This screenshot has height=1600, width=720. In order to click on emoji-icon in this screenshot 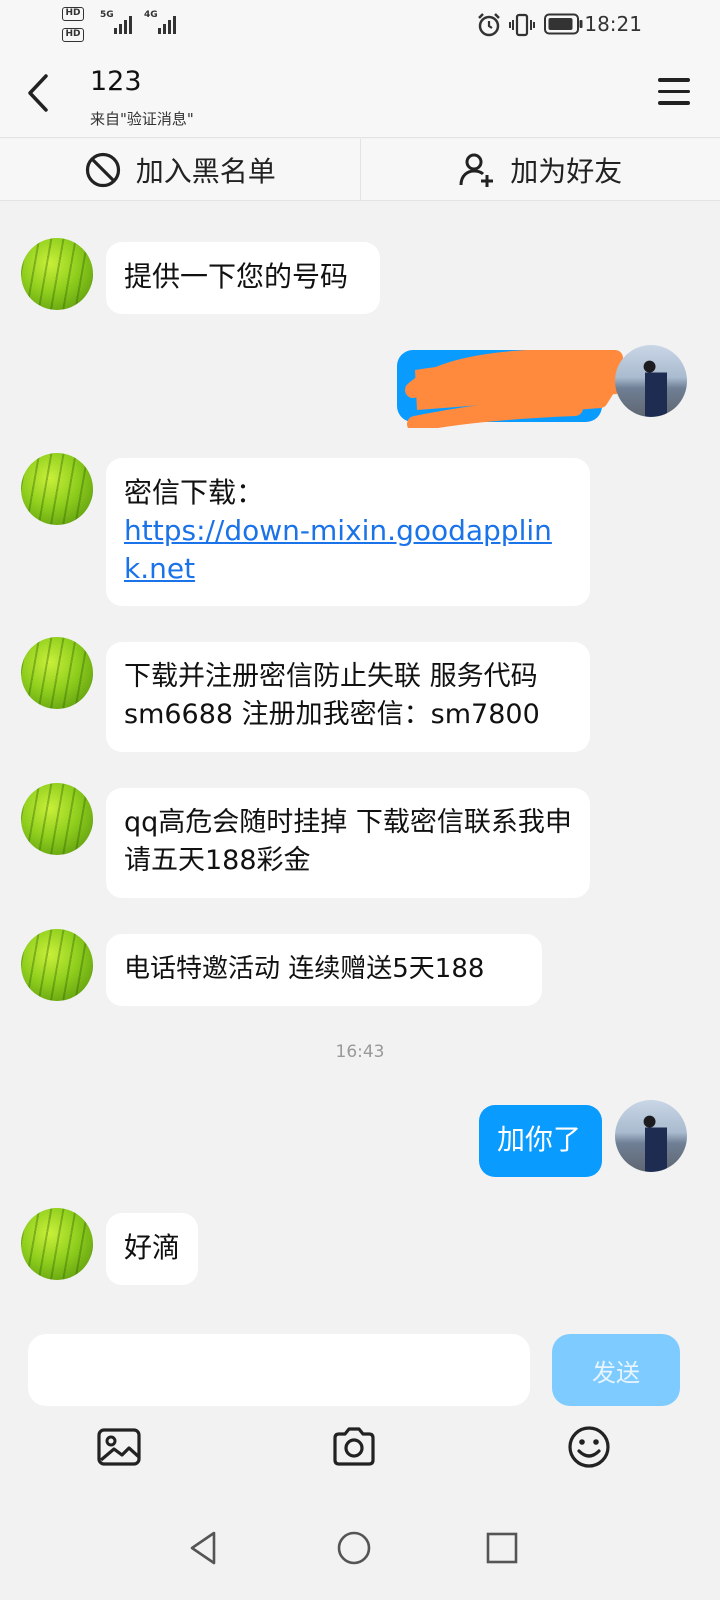, I will do `click(589, 1447)`.